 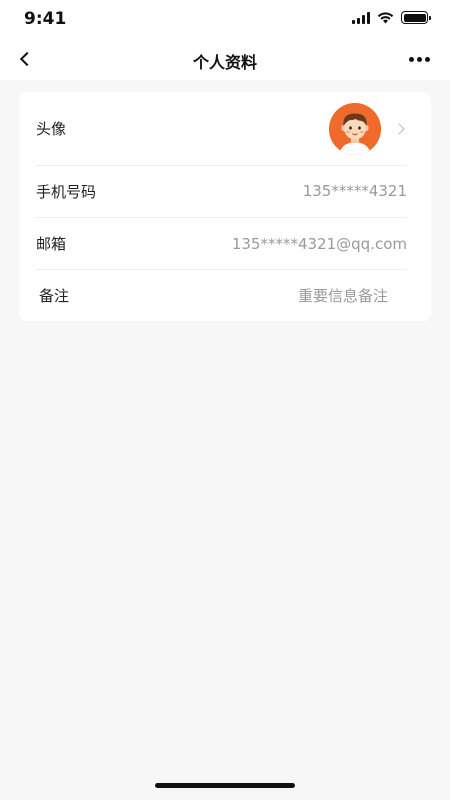 I want to click on cartoon-boy-avatar-icon, so click(x=355, y=128).